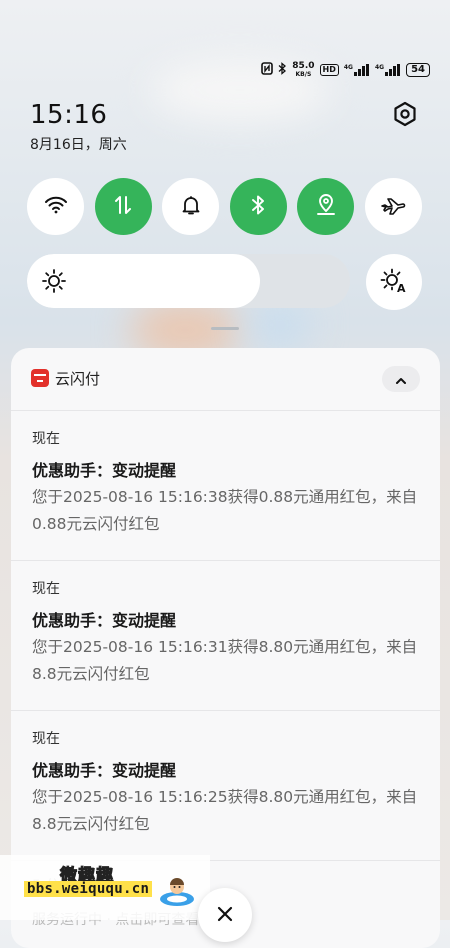 The width and height of the screenshot is (450, 948). I want to click on data-transfer-icon, so click(123, 207).